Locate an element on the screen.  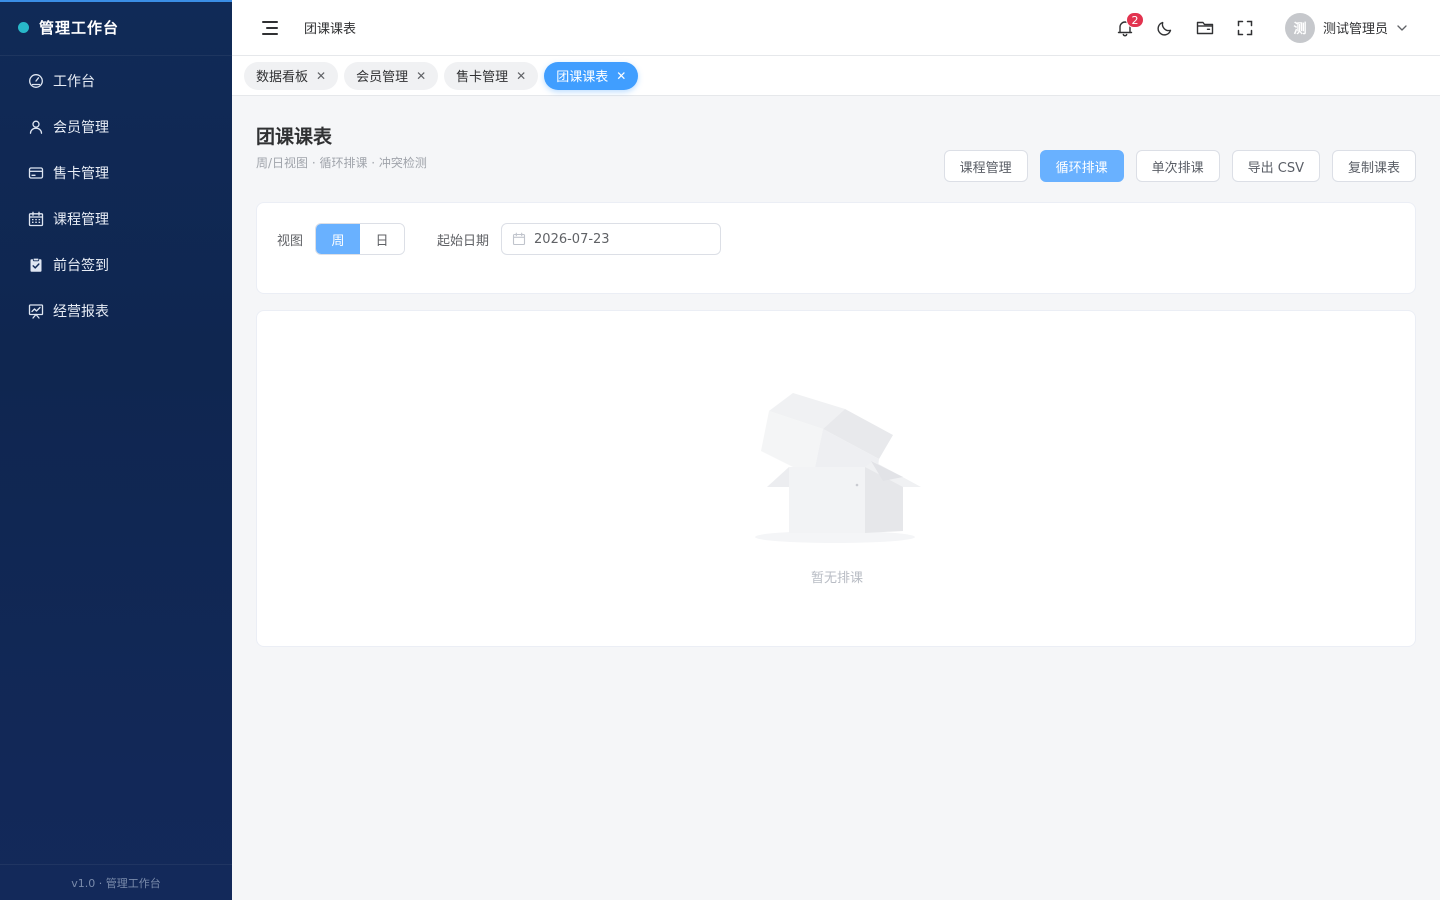
sidebar-item-courses: 课程管理 is located at coordinates (116, 219).